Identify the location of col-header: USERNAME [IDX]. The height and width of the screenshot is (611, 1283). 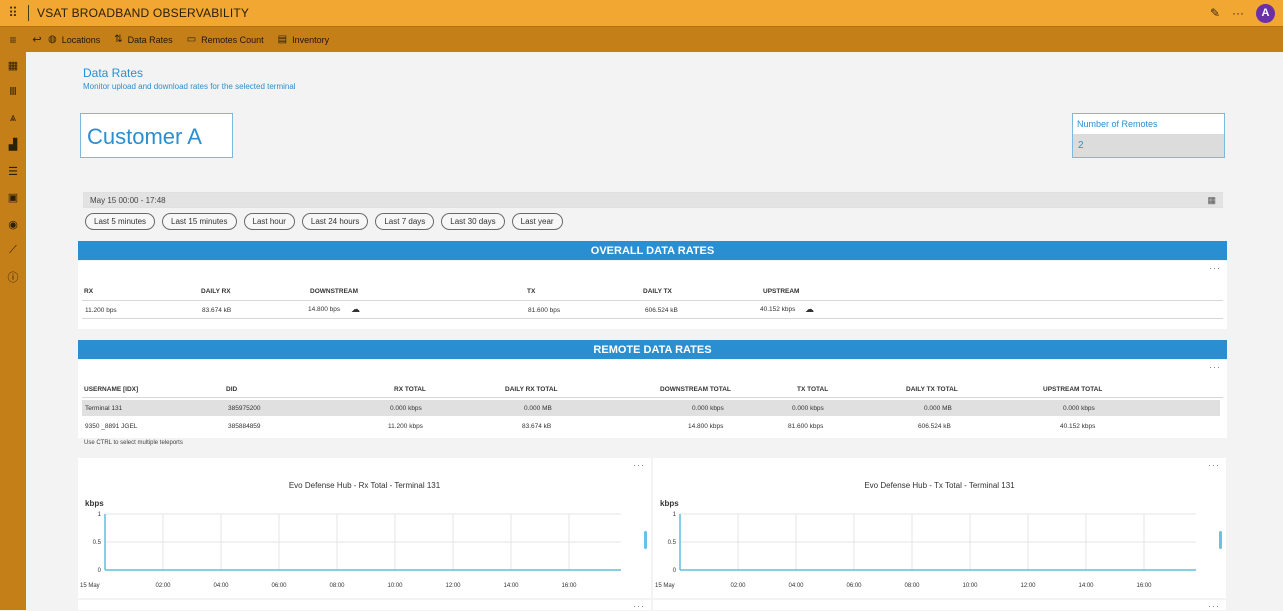
(111, 389).